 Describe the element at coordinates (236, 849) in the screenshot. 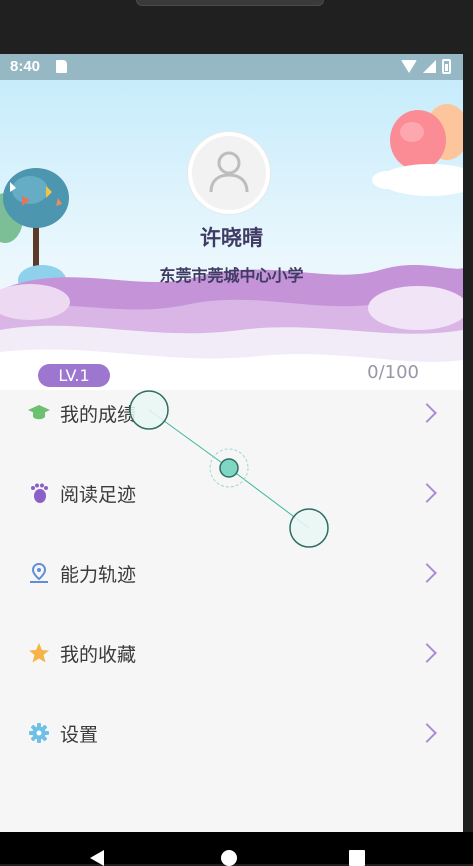

I see `system-nav-bar` at that location.